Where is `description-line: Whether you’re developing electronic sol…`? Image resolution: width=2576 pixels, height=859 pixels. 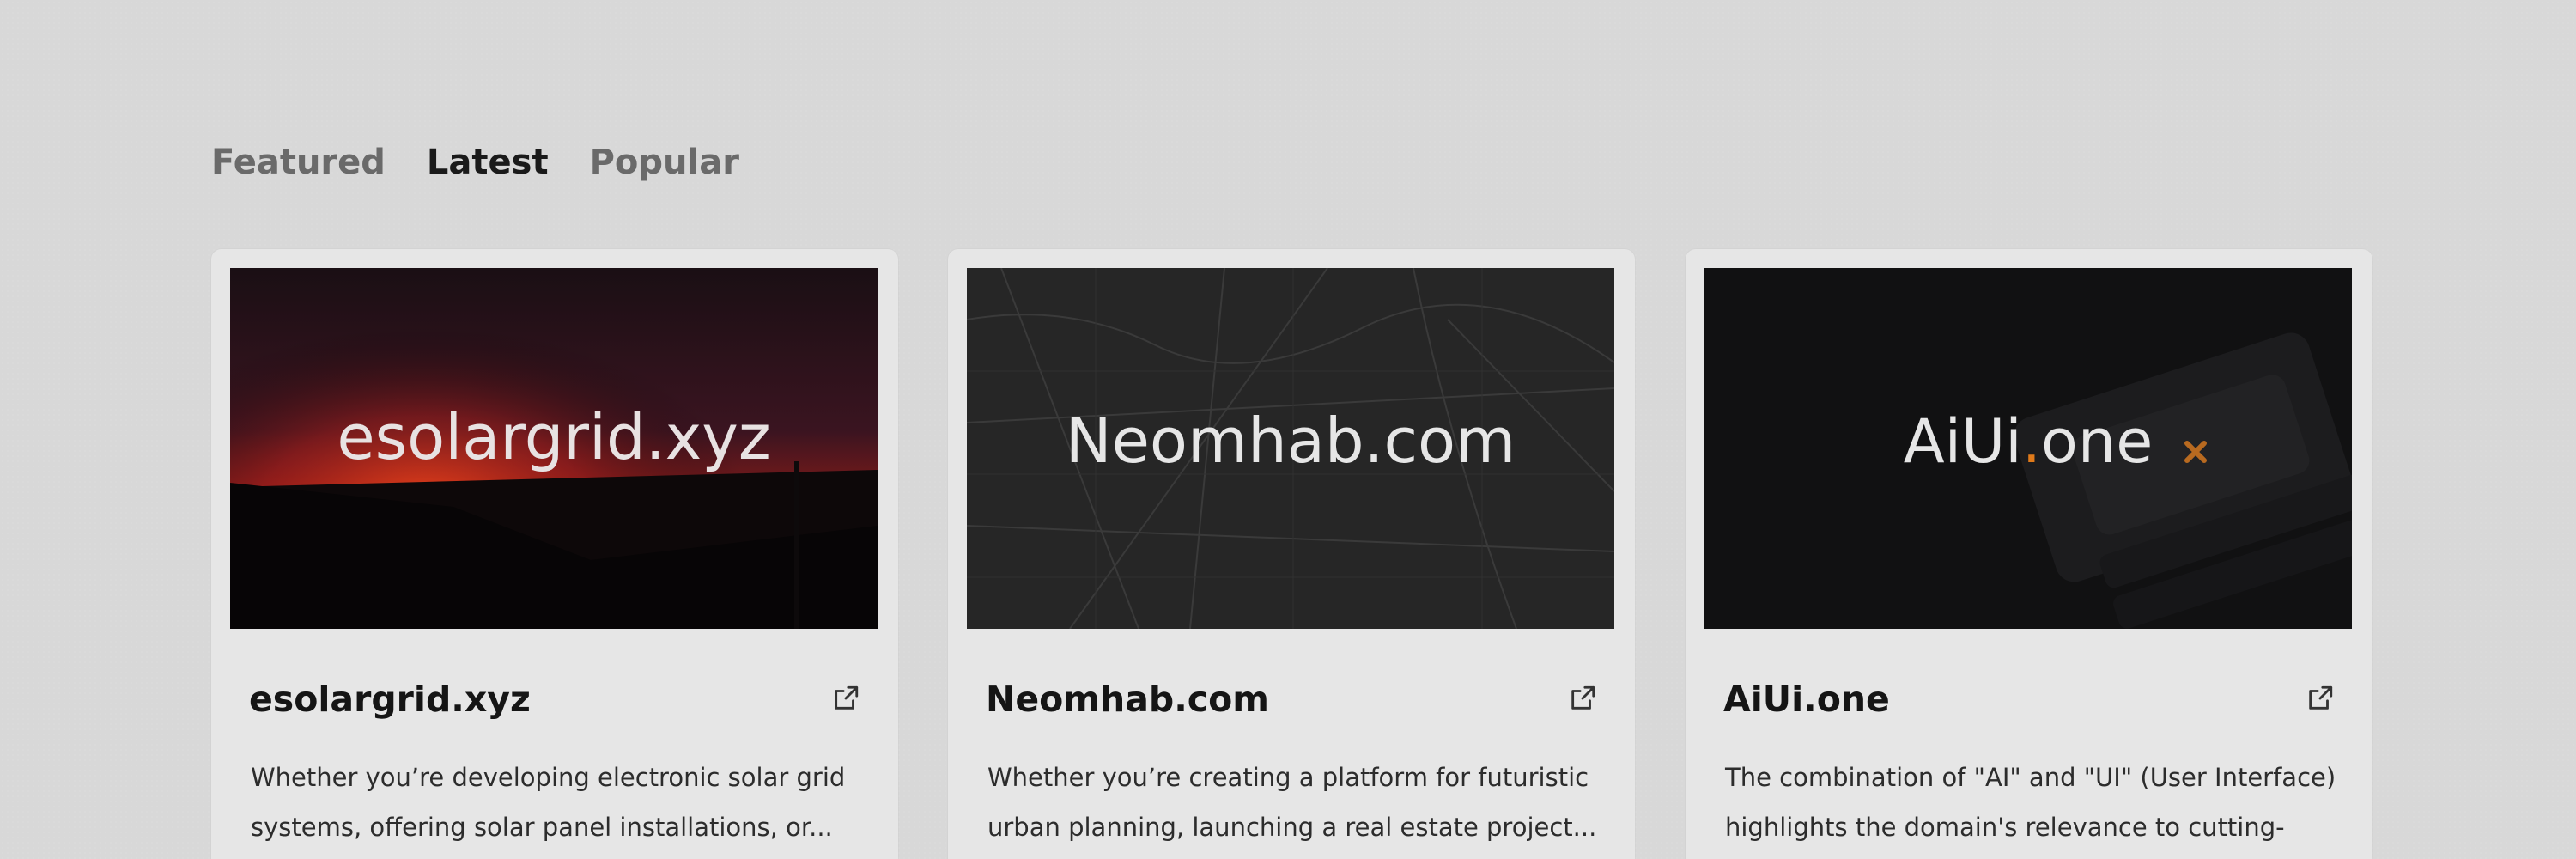
description-line: Whether you’re developing electronic sol… is located at coordinates (548, 778).